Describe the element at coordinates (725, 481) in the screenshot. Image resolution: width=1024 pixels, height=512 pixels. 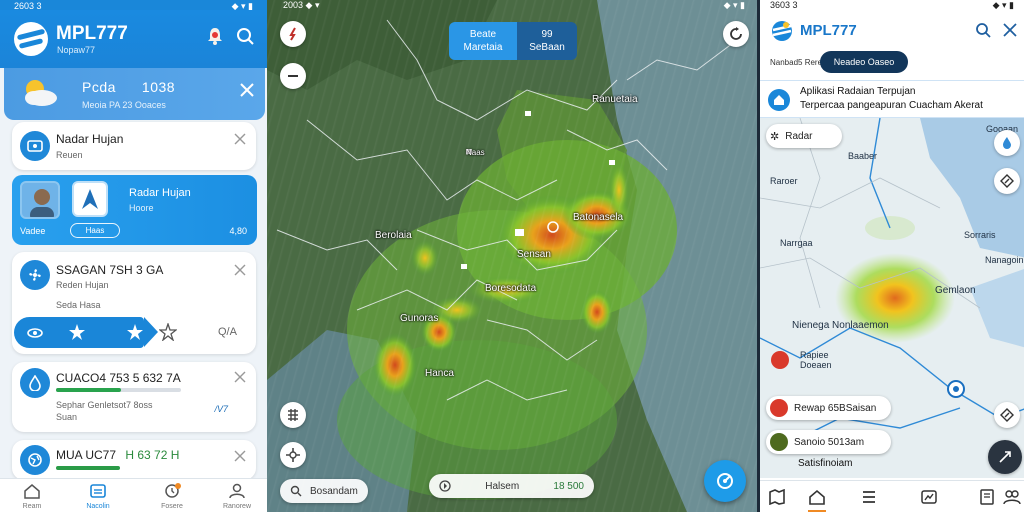
I see `radar-fab` at that location.